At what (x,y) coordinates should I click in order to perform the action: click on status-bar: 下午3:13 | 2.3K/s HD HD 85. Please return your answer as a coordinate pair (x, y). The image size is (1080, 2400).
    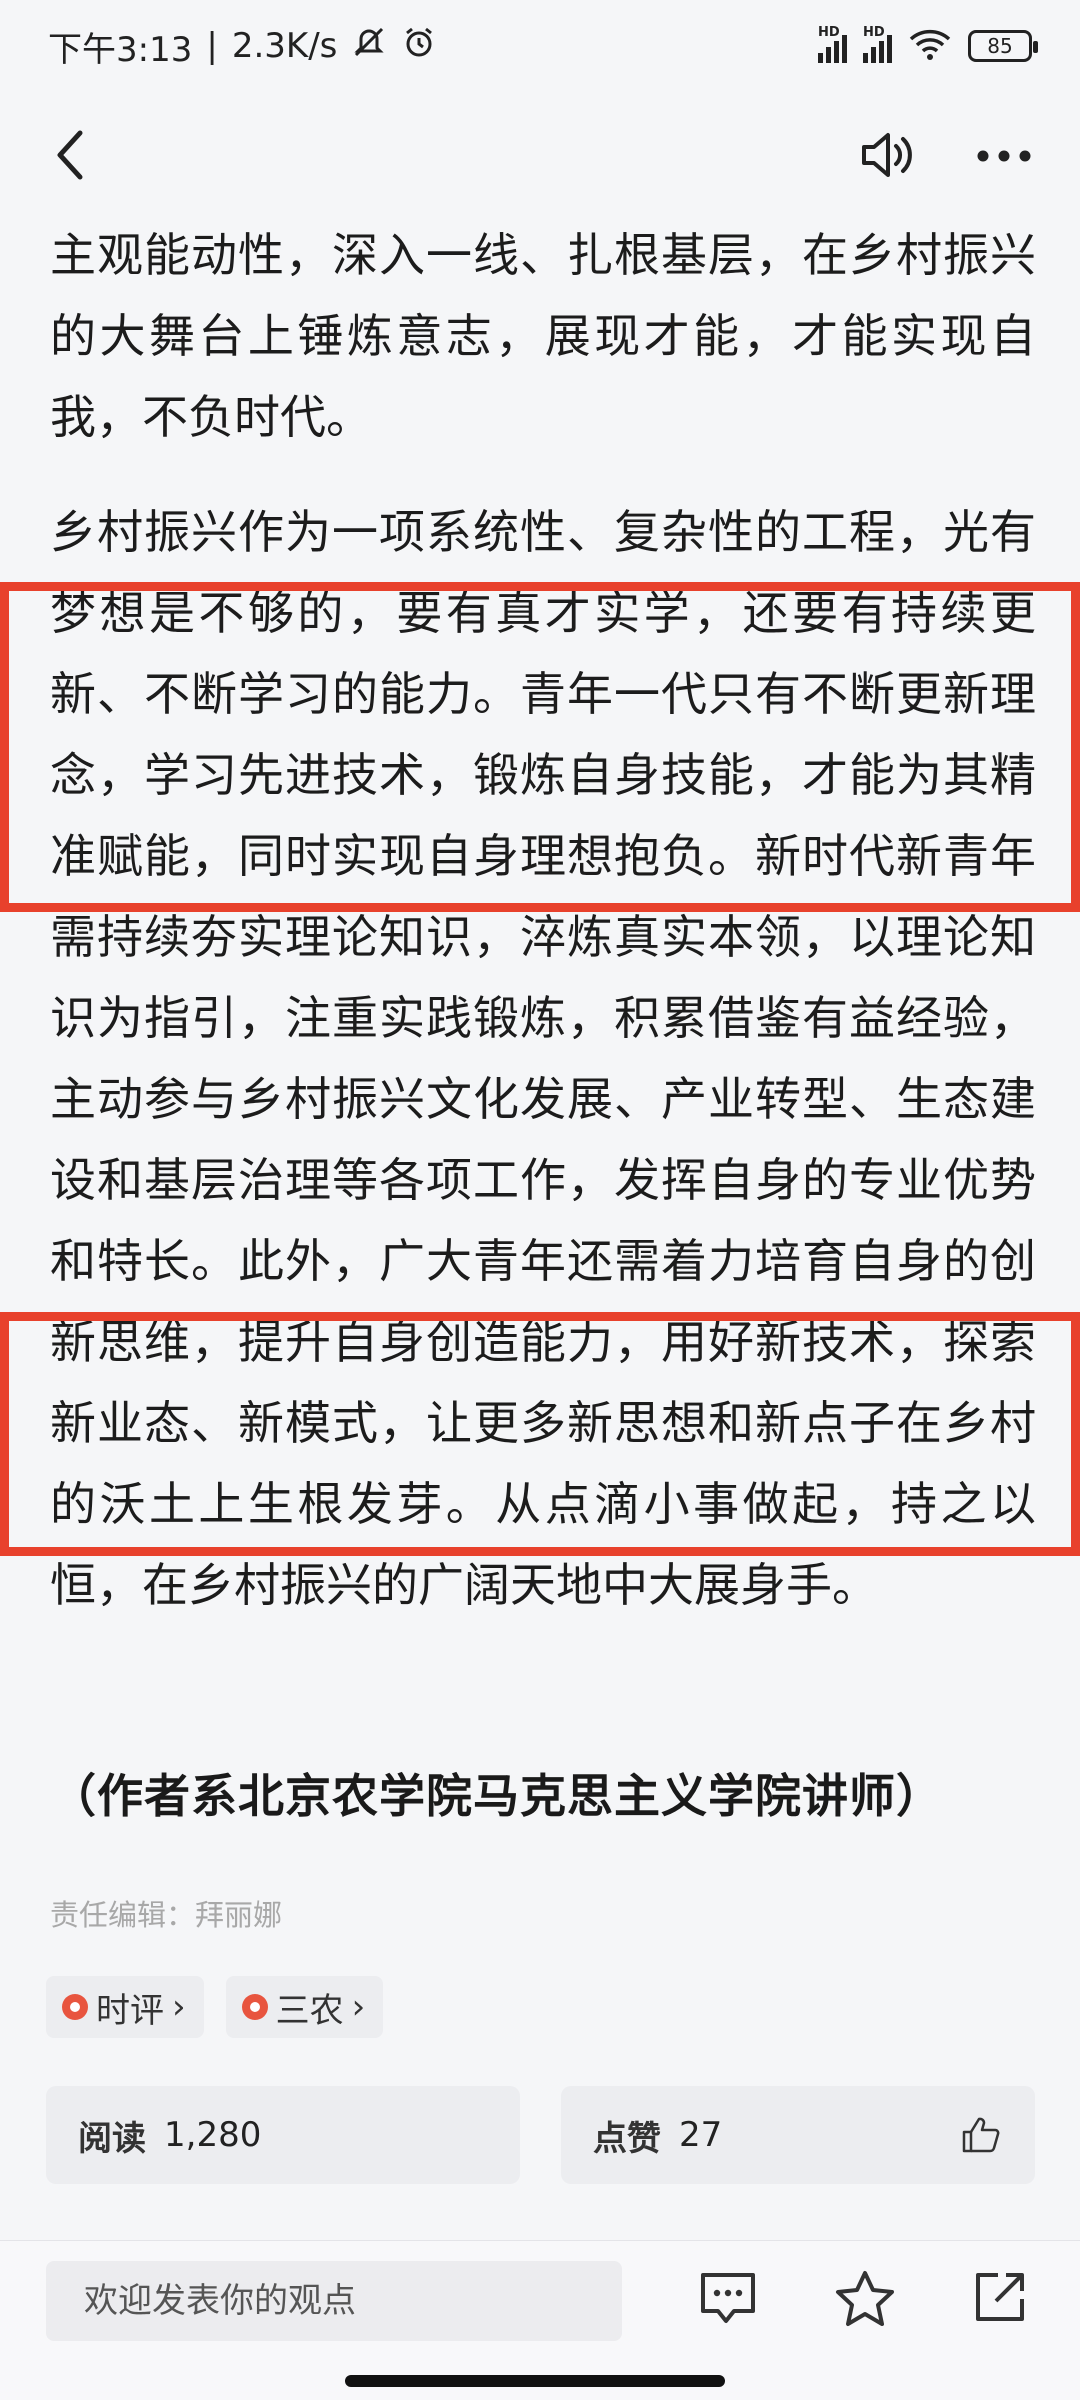
    Looking at the image, I should click on (540, 46).